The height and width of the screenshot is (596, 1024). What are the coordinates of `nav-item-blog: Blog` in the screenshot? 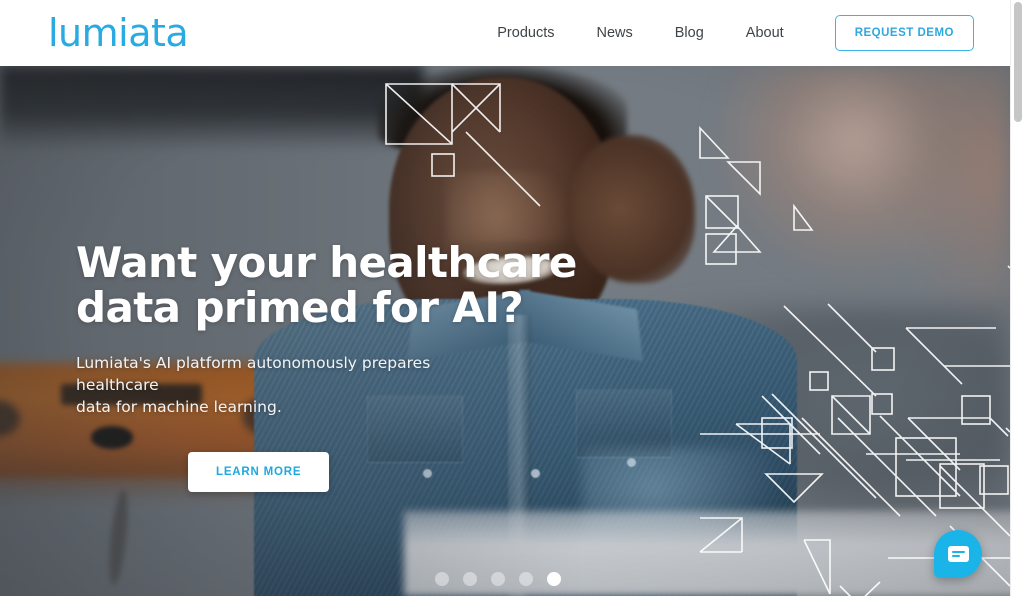 It's located at (689, 33).